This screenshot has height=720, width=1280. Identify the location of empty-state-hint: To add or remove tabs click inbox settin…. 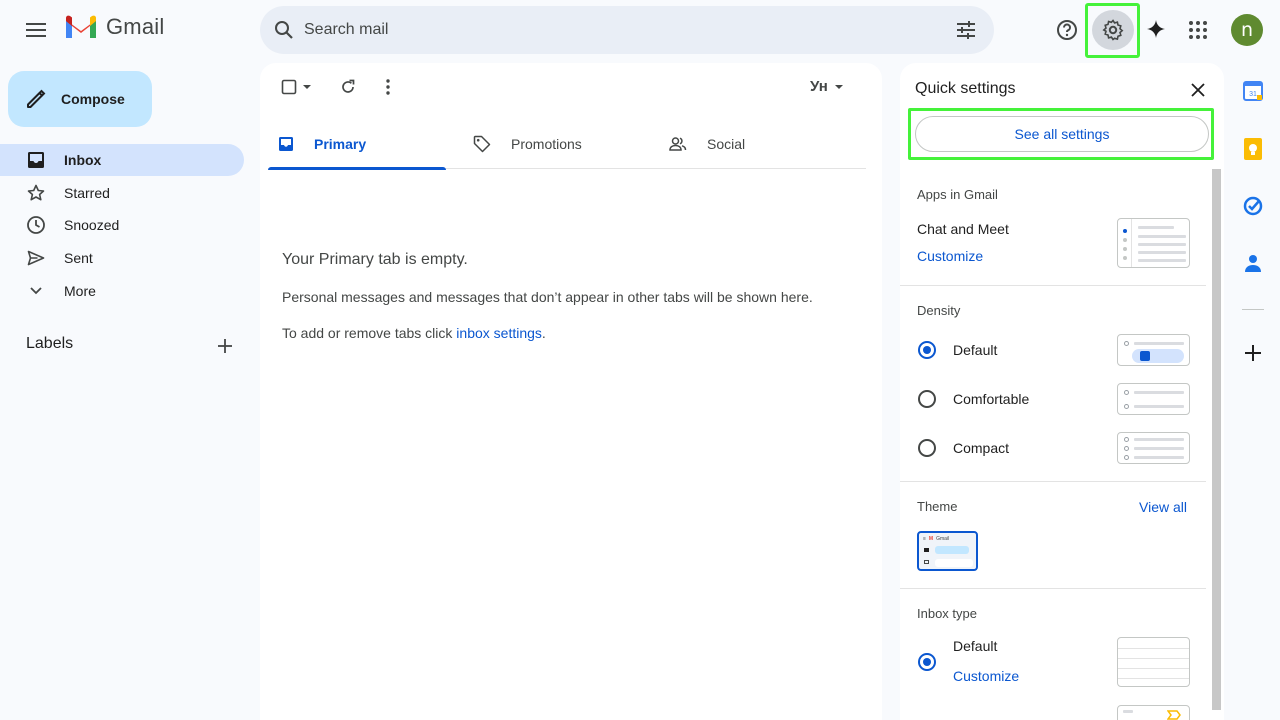
(414, 333).